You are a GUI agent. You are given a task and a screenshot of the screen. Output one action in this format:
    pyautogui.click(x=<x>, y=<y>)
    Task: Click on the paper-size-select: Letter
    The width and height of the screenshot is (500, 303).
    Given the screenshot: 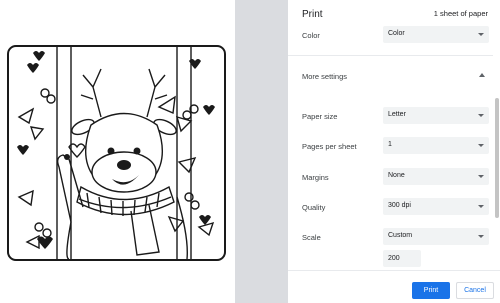 What is the action you would take?
    pyautogui.click(x=436, y=115)
    